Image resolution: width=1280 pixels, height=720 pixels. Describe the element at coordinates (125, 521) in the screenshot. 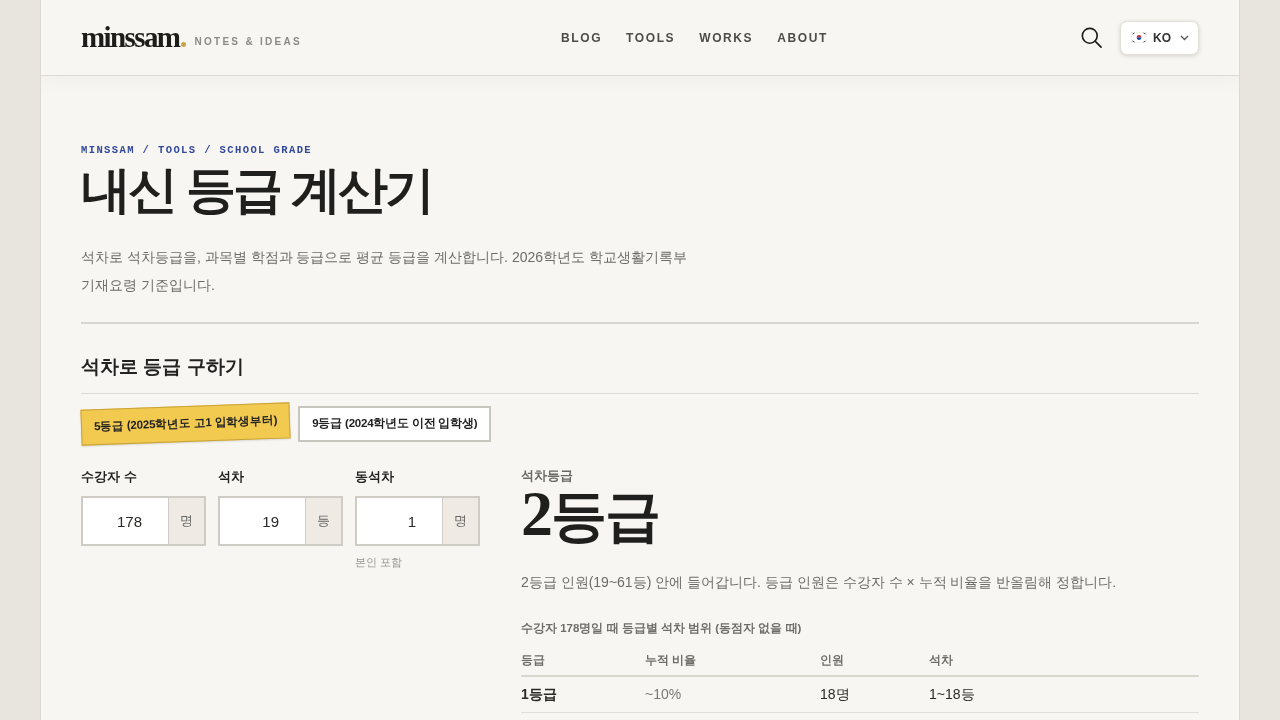

I see `number-input: 178` at that location.